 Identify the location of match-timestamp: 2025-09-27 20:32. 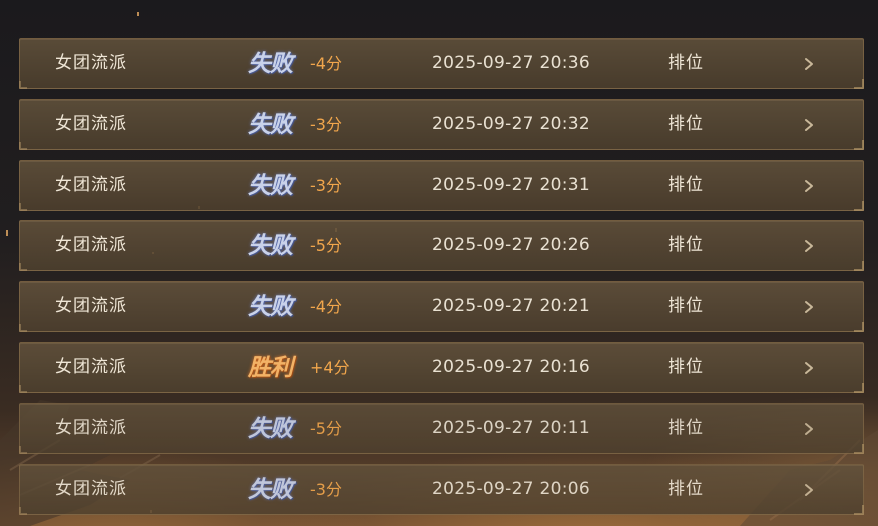
(511, 124).